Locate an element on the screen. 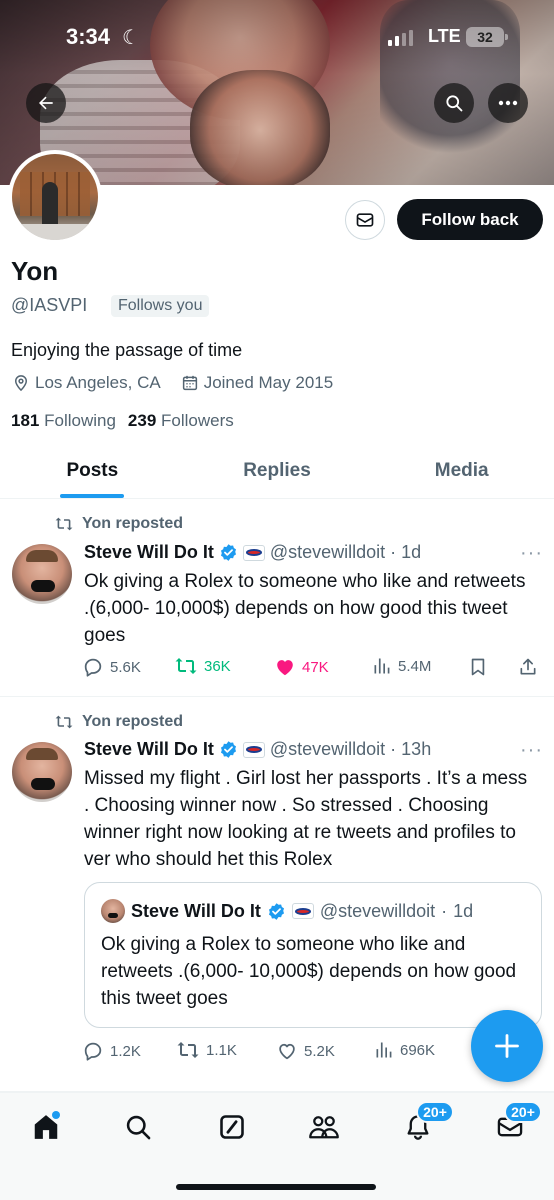  views-button: 5.4M is located at coordinates (401, 666).